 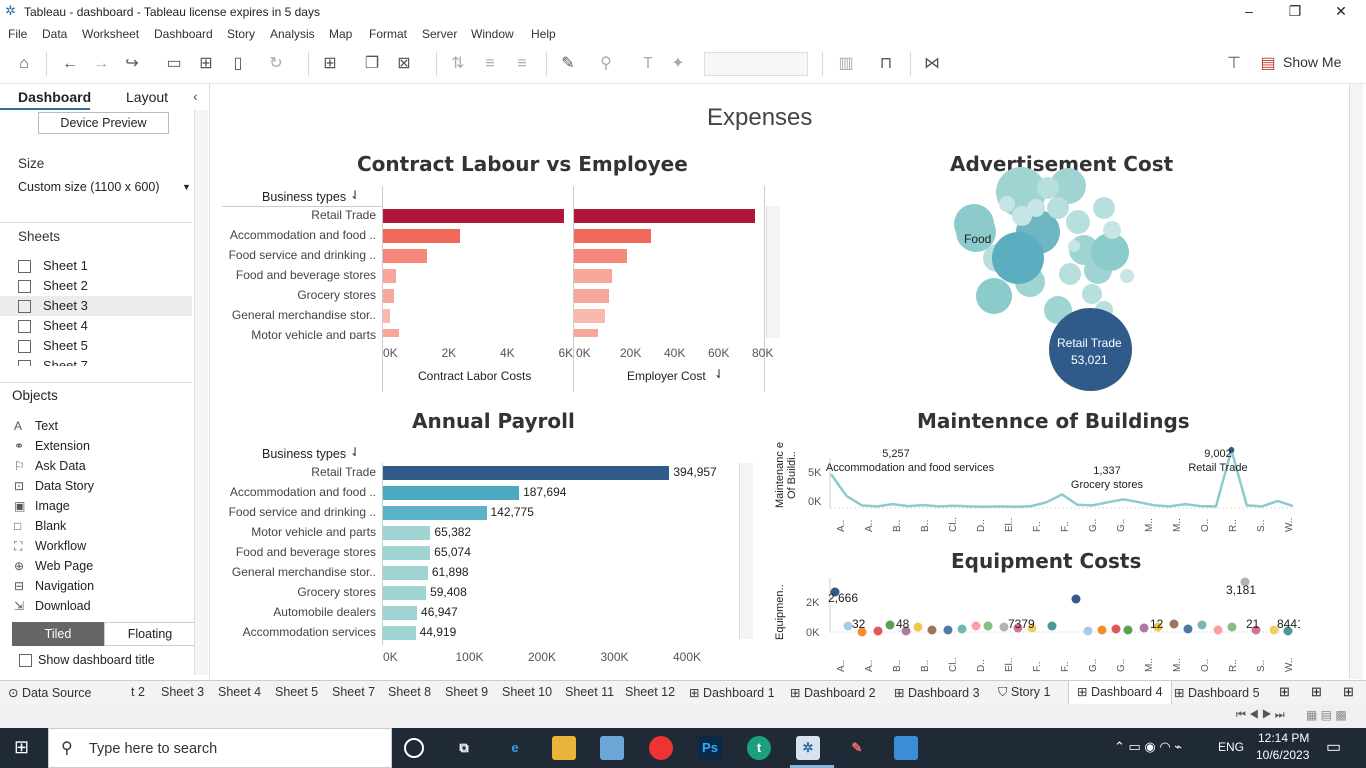 What do you see at coordinates (1024, 692) in the screenshot?
I see `sheet-tab: ⛉ Story 1` at bounding box center [1024, 692].